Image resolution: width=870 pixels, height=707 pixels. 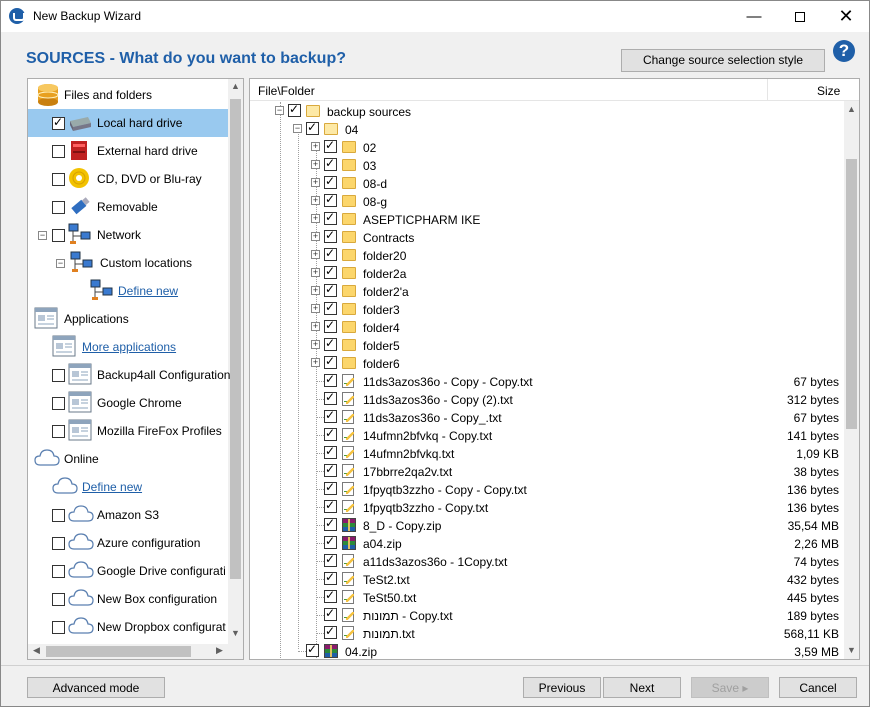 What do you see at coordinates (148, 291) in the screenshot?
I see `link-label: Define new` at bounding box center [148, 291].